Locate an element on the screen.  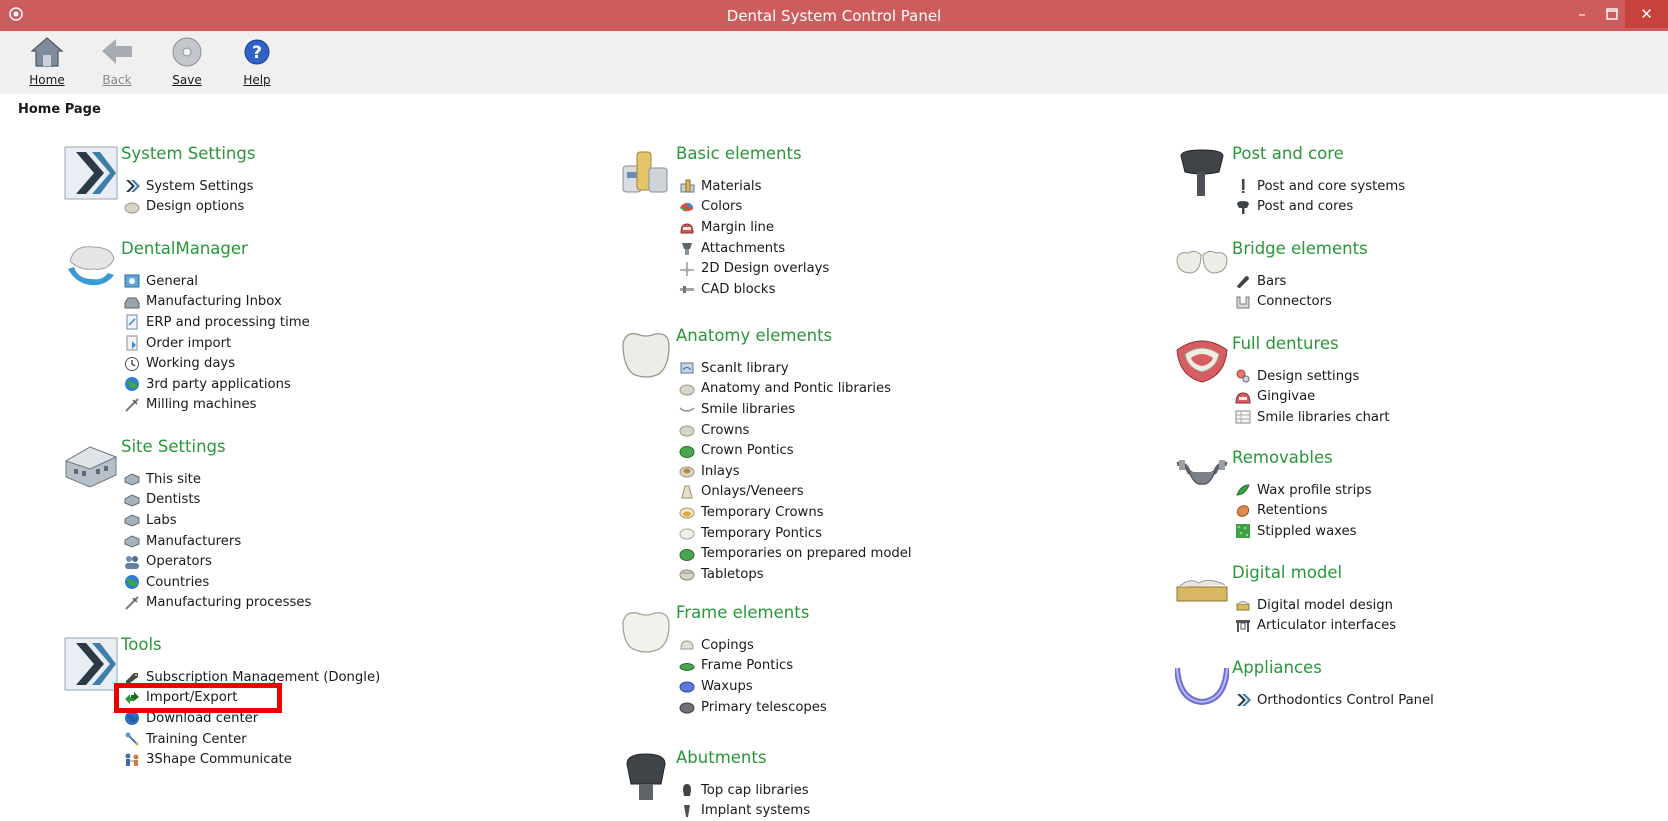
link-temporaries-prepared-model: Temporaries on prepared model is located at coordinates (795, 553).